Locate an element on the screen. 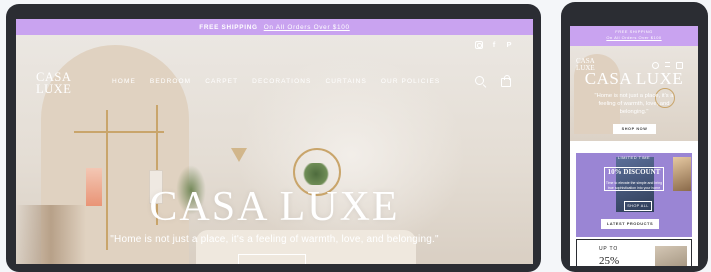 The height and width of the screenshot is (272, 711). social-links: f P is located at coordinates (494, 45).